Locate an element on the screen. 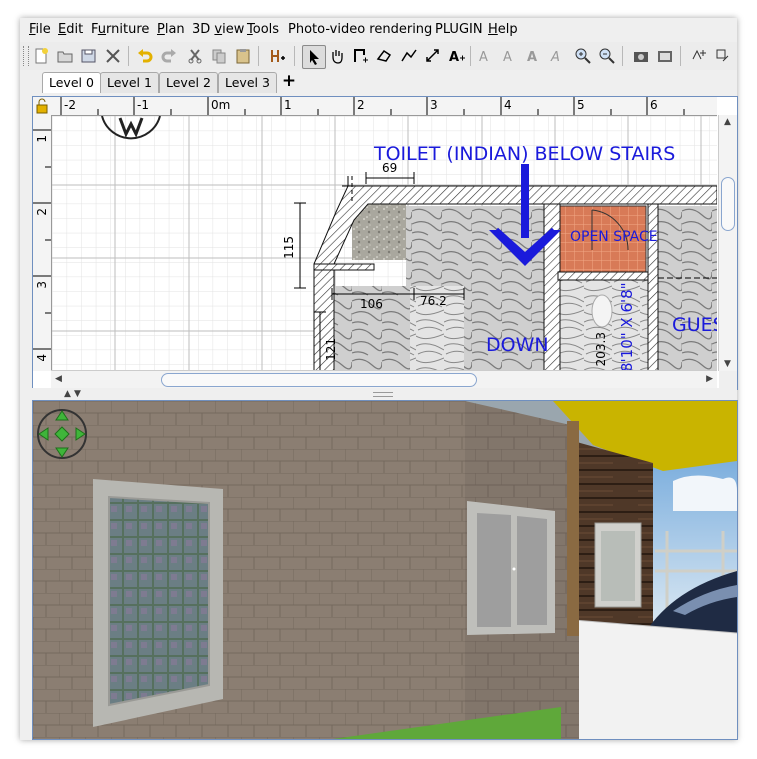 The image size is (757, 759). ruler-y-label: 1 is located at coordinates (42, 139).